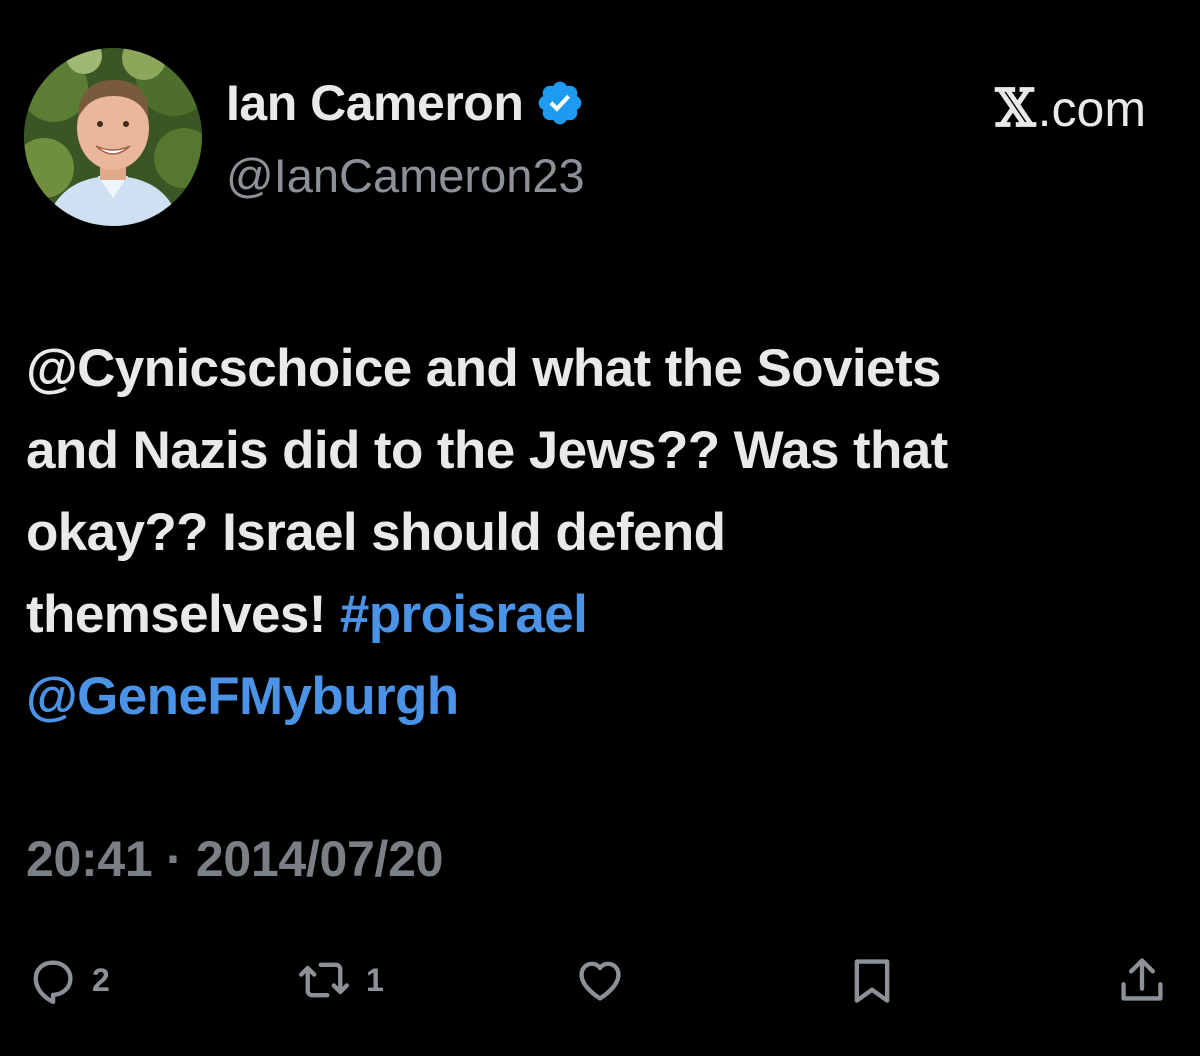 Image resolution: width=1200 pixels, height=1056 pixels. I want to click on retweet-button: 1, so click(340, 980).